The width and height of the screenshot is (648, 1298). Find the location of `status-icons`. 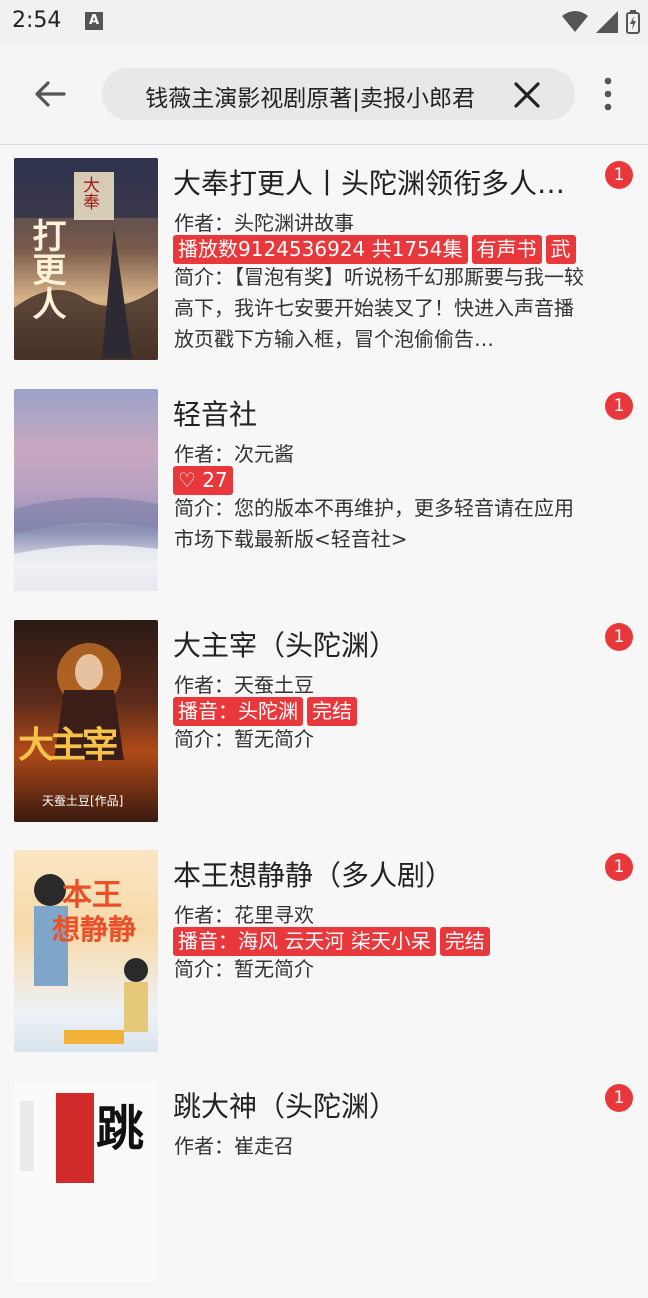

status-icons is located at coordinates (601, 22).